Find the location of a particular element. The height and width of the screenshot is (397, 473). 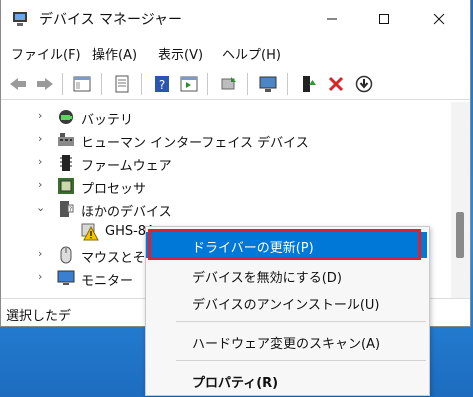

highlight-annotation-box is located at coordinates (284, 244).